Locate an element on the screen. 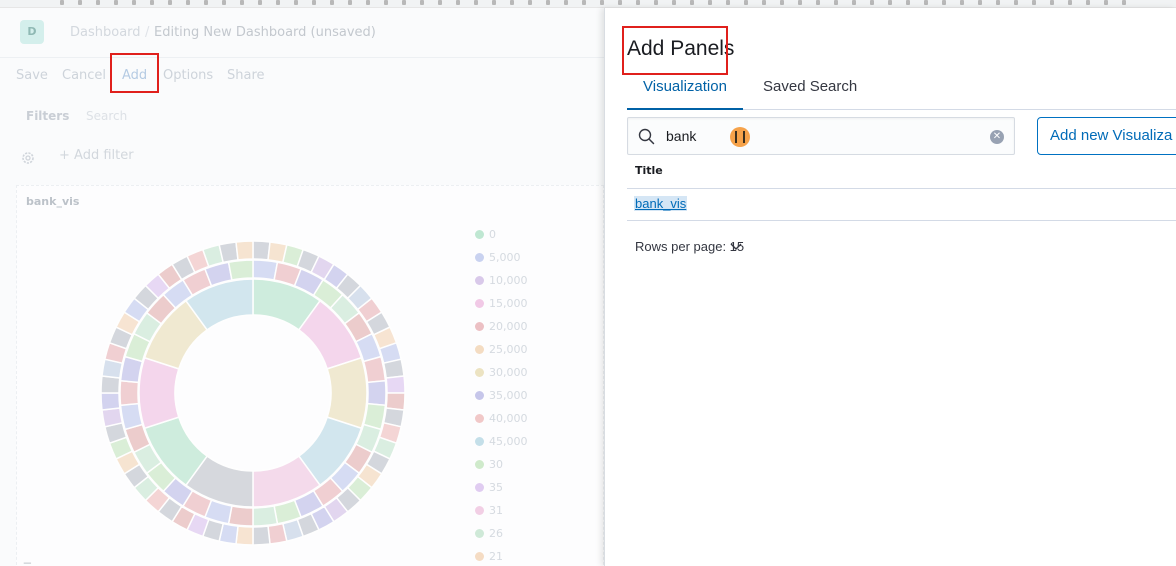 Image resolution: width=1176 pixels, height=566 pixels. search-input: bank ✕ is located at coordinates (821, 136).